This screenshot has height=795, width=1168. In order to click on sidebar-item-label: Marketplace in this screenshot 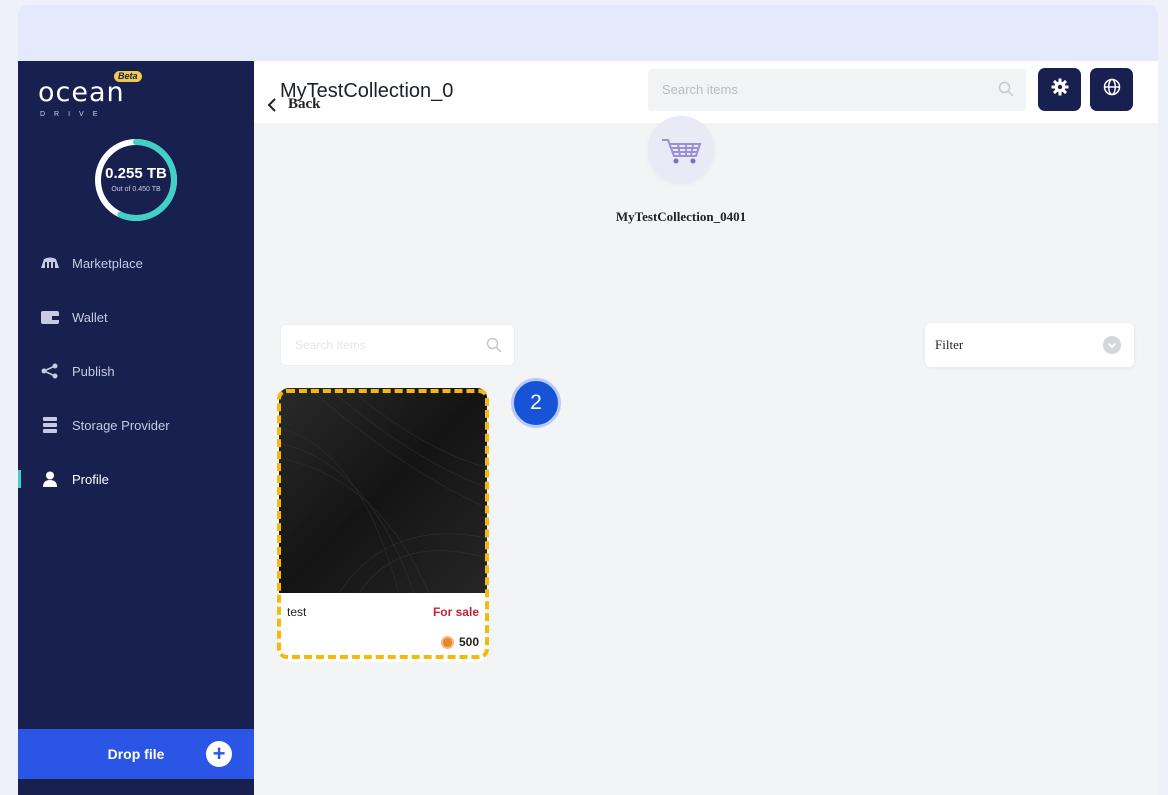, I will do `click(107, 263)`.